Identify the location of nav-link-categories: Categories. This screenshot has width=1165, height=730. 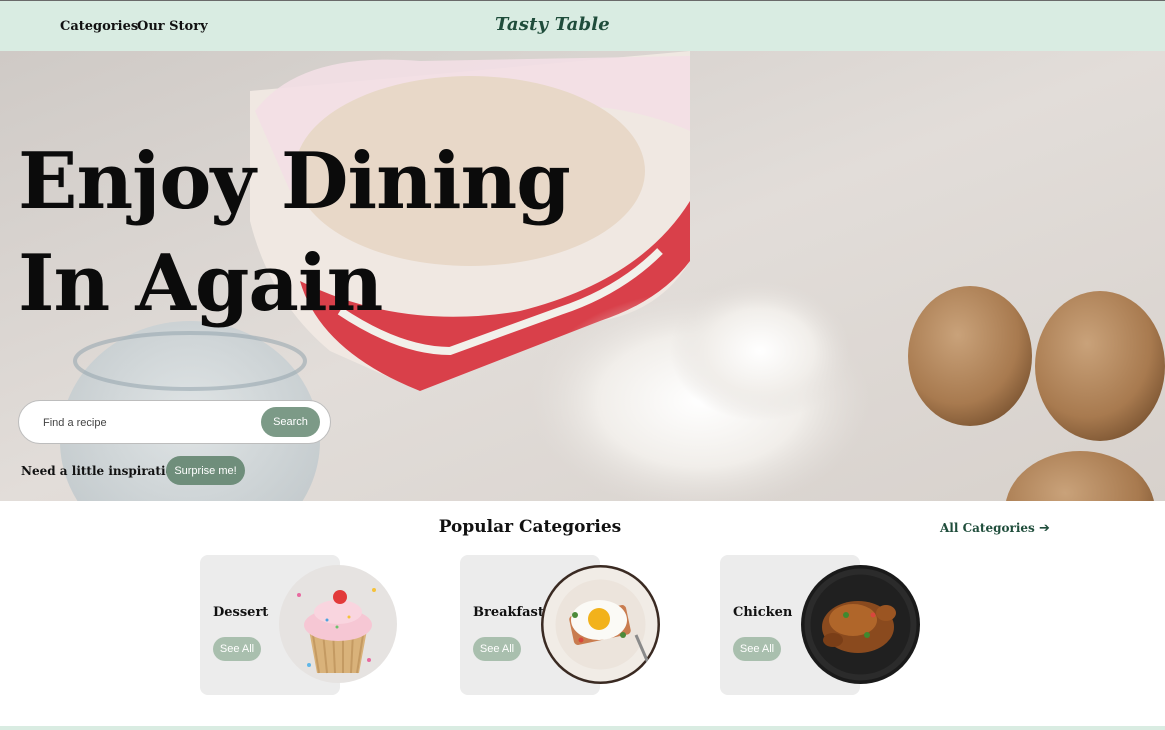
(99, 26).